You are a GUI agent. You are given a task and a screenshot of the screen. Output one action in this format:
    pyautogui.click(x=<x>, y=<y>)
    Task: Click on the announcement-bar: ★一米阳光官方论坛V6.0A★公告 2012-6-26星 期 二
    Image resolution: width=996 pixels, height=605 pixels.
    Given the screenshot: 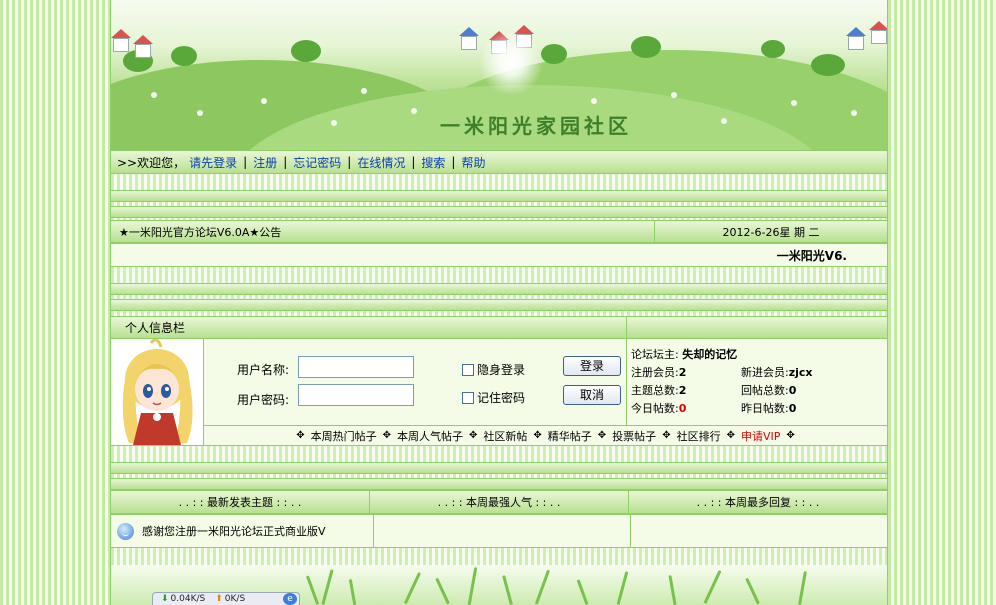 What is the action you would take?
    pyautogui.click(x=499, y=231)
    